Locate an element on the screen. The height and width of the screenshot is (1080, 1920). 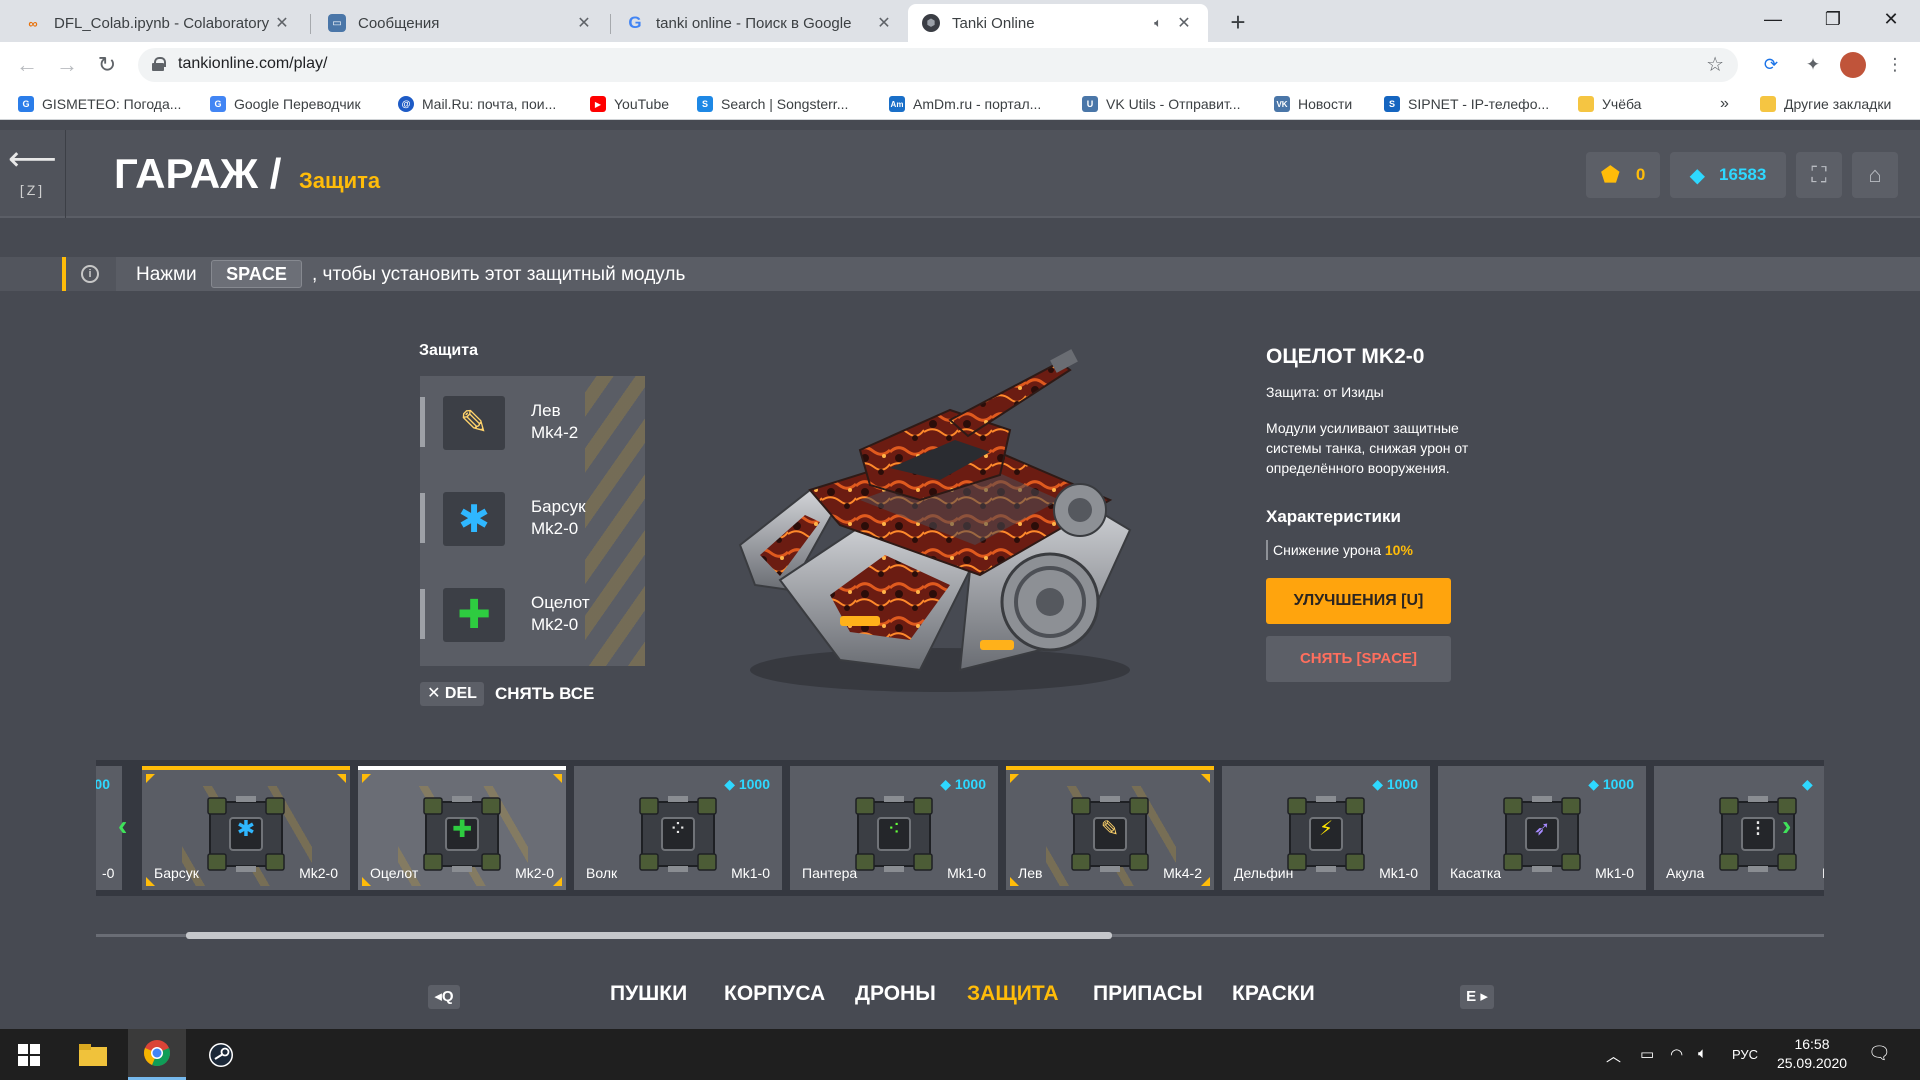
vk-messages-icon: ▭ is located at coordinates (337, 23).